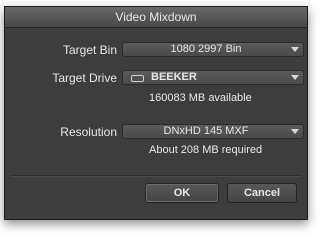 The image size is (322, 242). Describe the element at coordinates (156, 17) in the screenshot. I see `dialog-title: Video Mixdown` at that location.